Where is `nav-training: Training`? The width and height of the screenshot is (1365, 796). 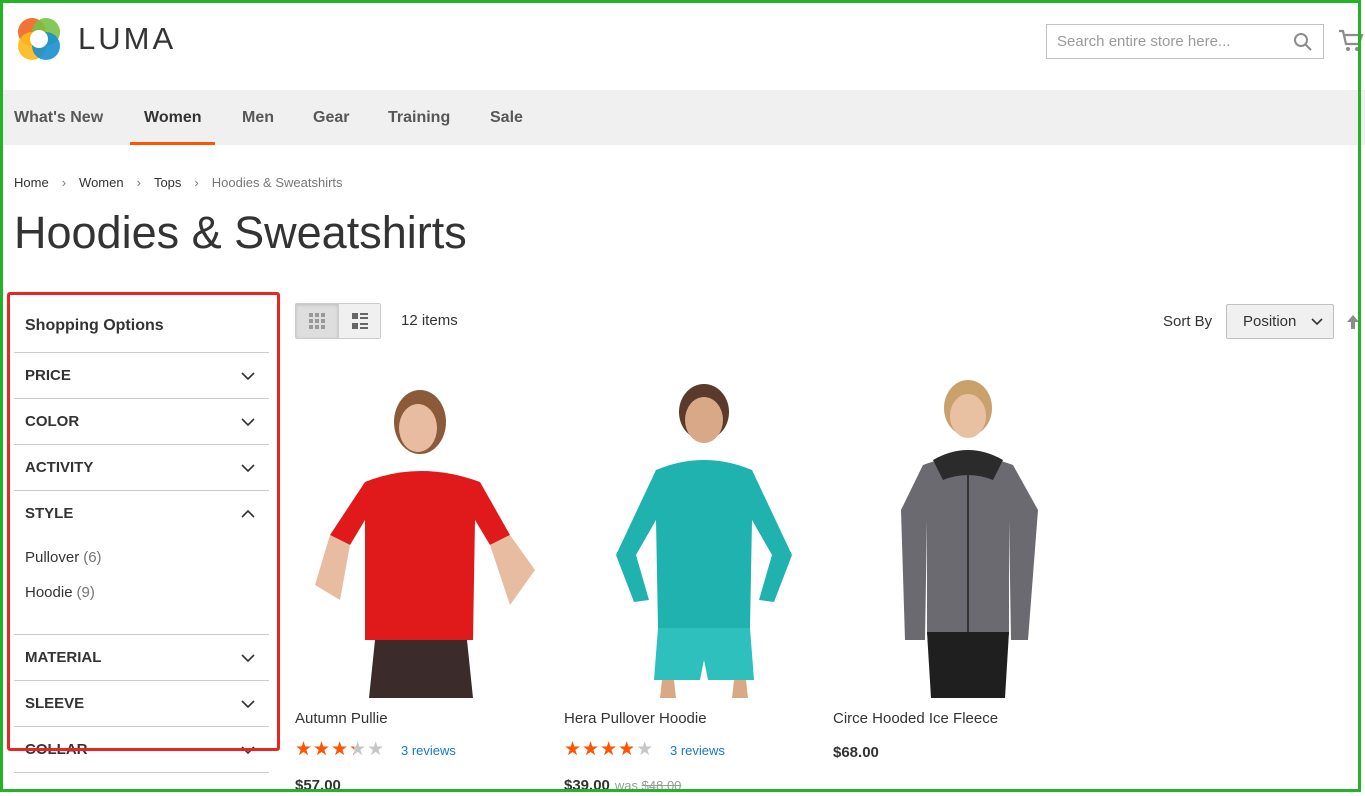
nav-training: Training is located at coordinates (419, 117).